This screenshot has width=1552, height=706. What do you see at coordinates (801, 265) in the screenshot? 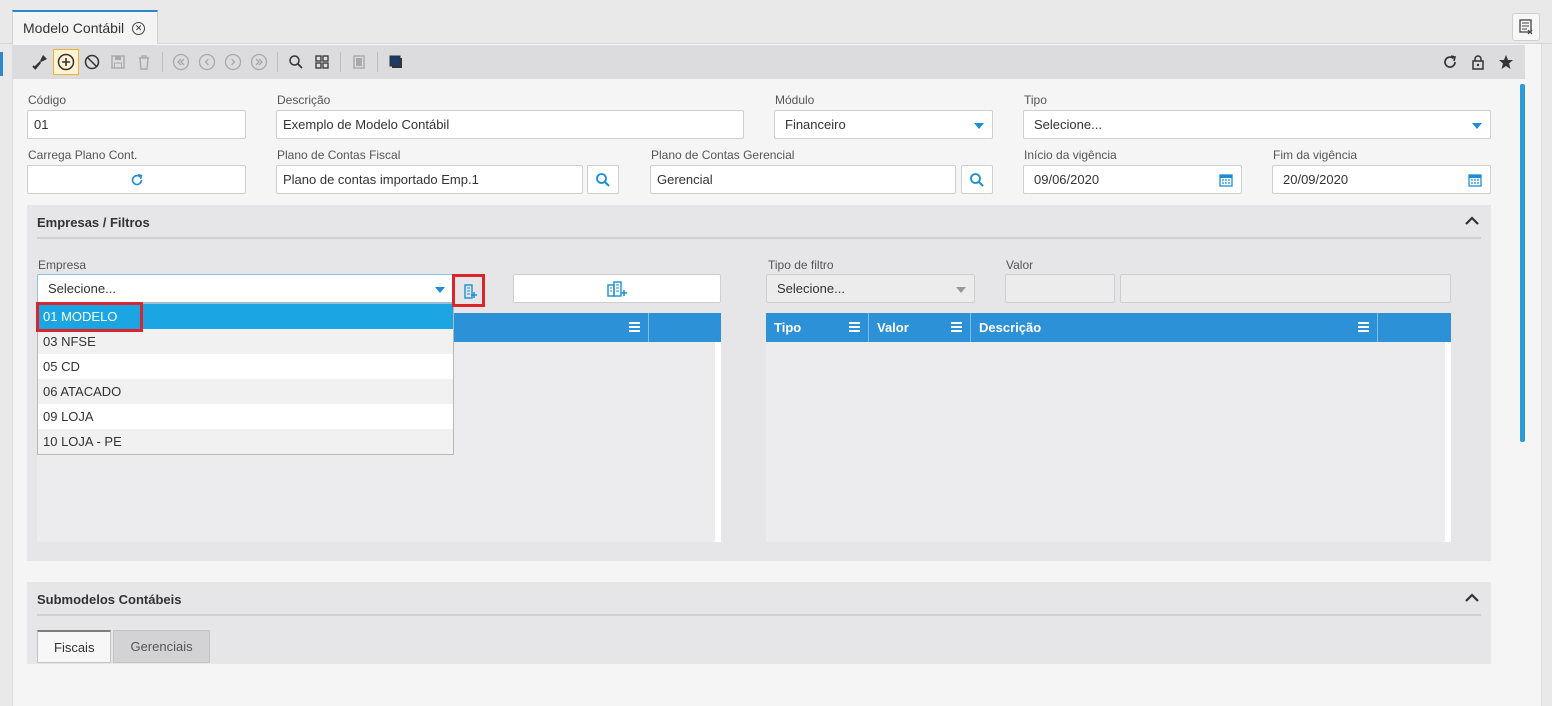
I see `tipo-filtro-label: Tipo de filtro` at bounding box center [801, 265].